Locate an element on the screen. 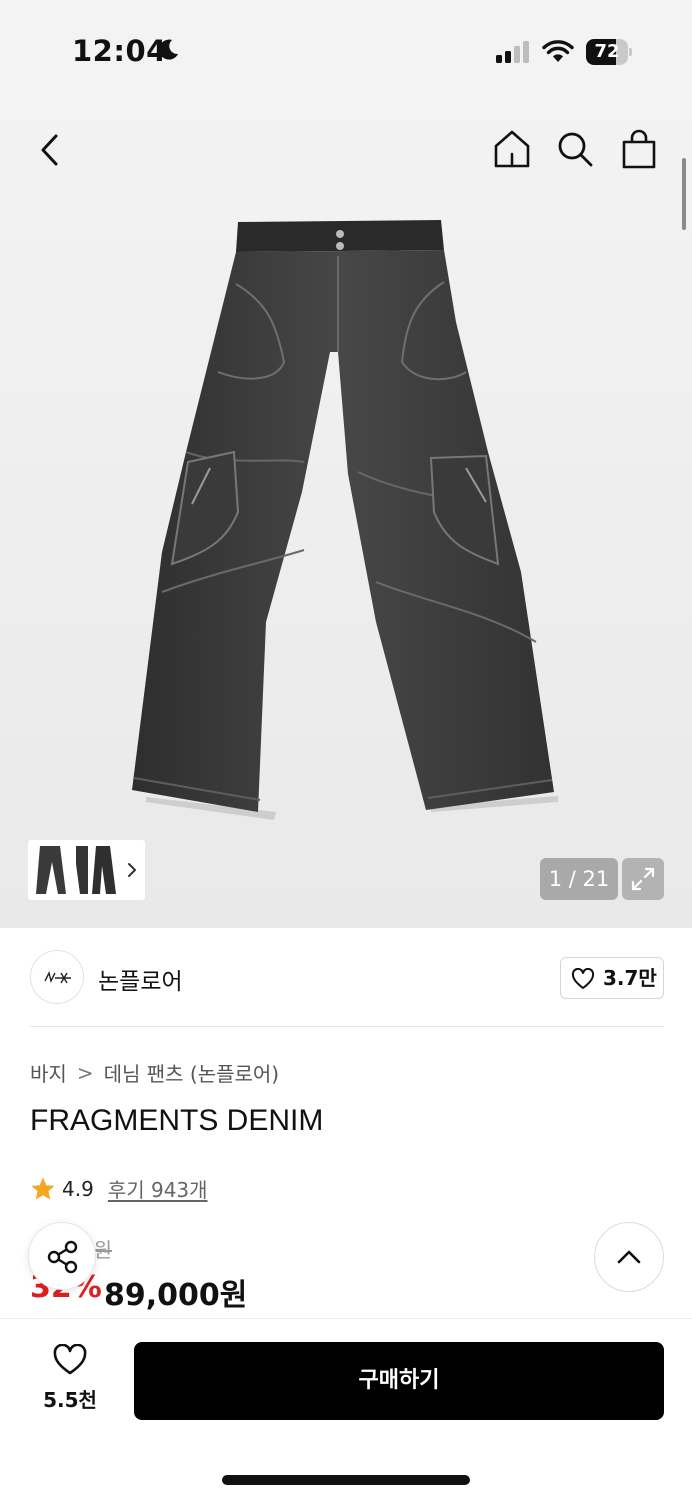 This screenshot has height=1500, width=692. rating-value: 4.9 is located at coordinates (78, 1188).